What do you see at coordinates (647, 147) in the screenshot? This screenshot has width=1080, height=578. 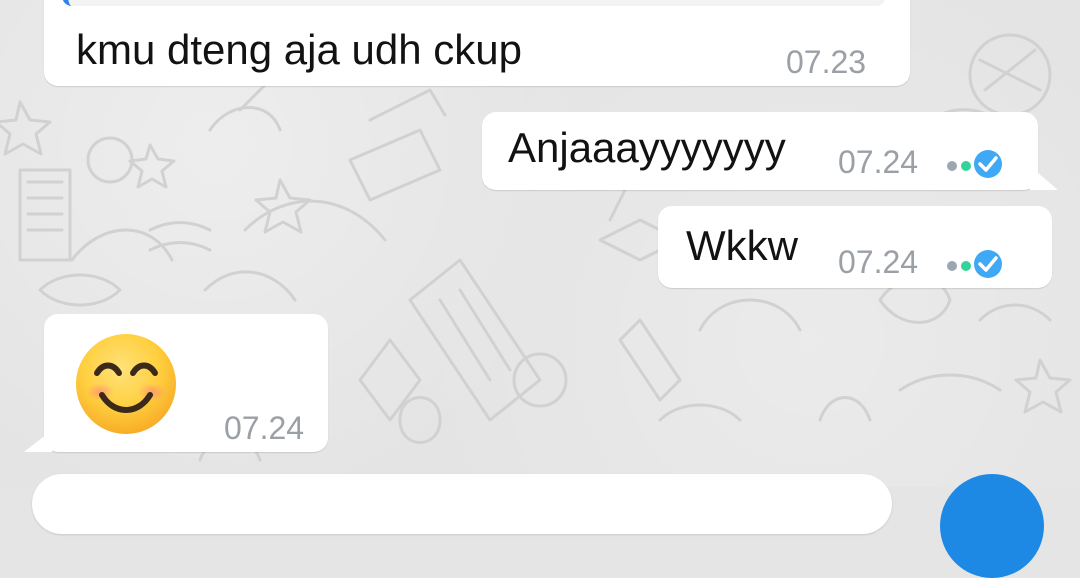 I see `message-text: Anjaaayyyyyyy` at bounding box center [647, 147].